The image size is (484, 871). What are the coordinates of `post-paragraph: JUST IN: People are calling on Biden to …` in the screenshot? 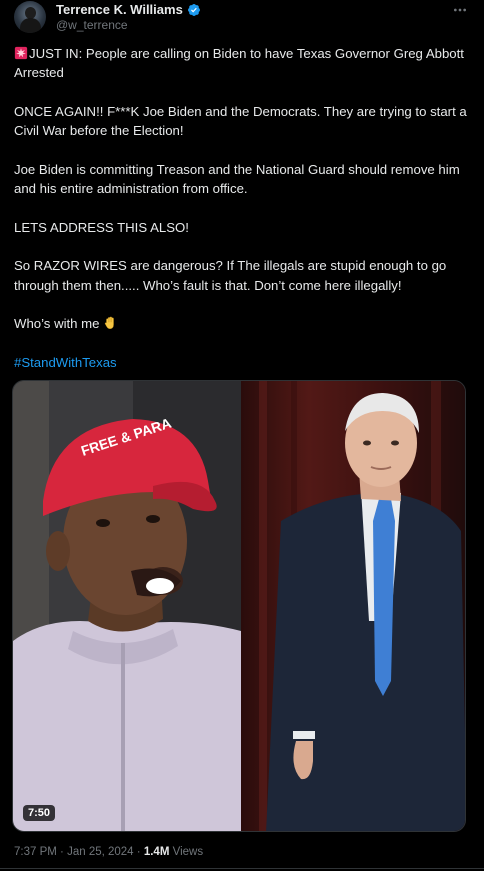 It's located at (243, 63).